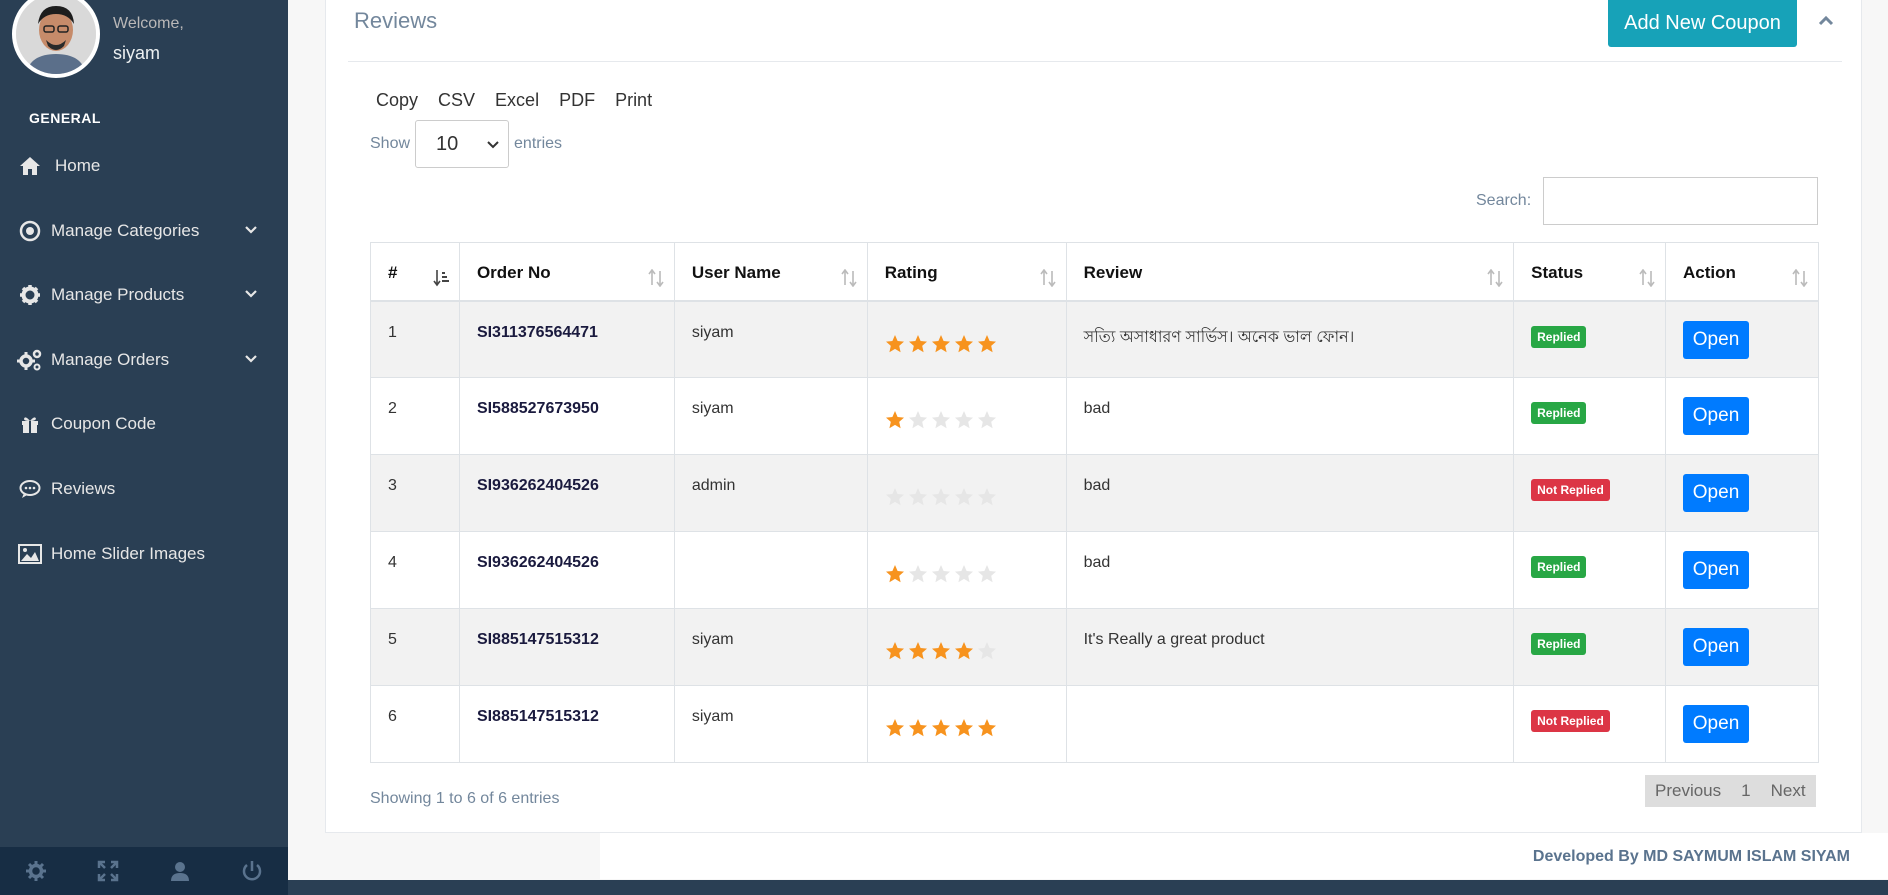 This screenshot has height=895, width=1888. I want to click on csv-button: CSV, so click(456, 100).